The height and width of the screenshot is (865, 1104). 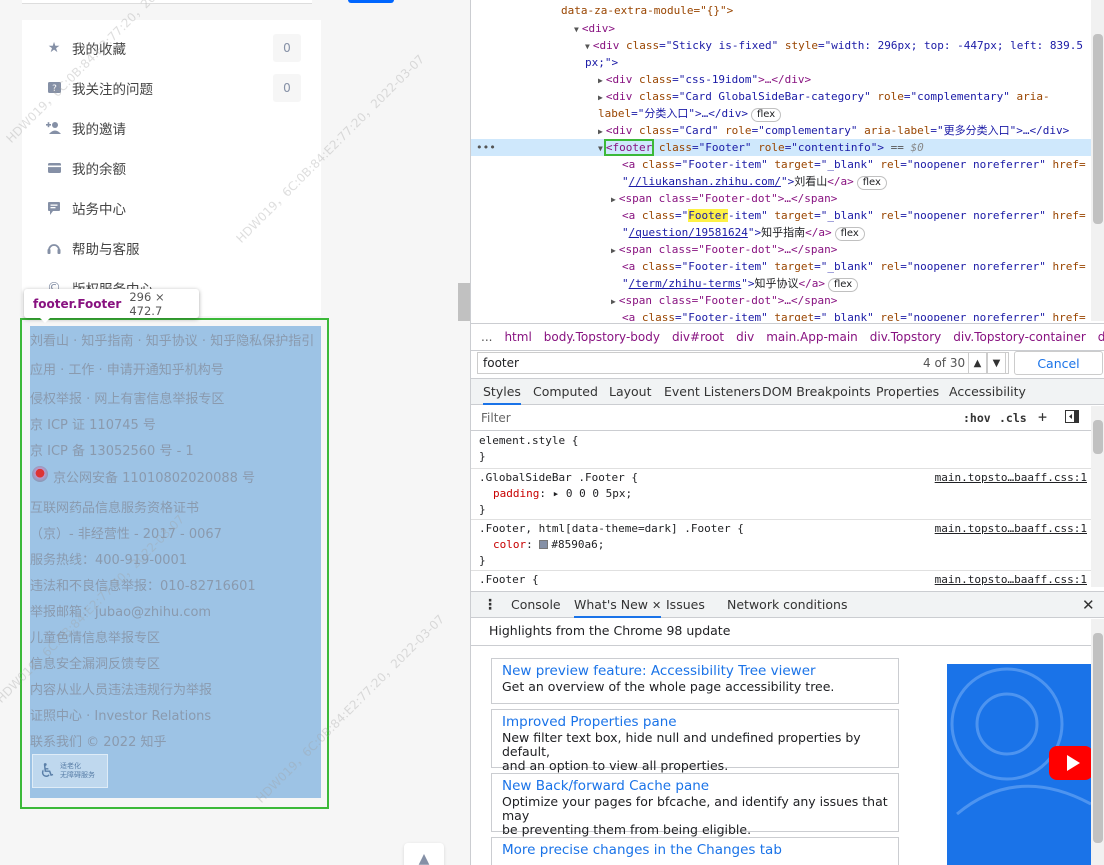 I want to click on dom-line: data-za-extra-module="{}">, so click(x=781, y=10).